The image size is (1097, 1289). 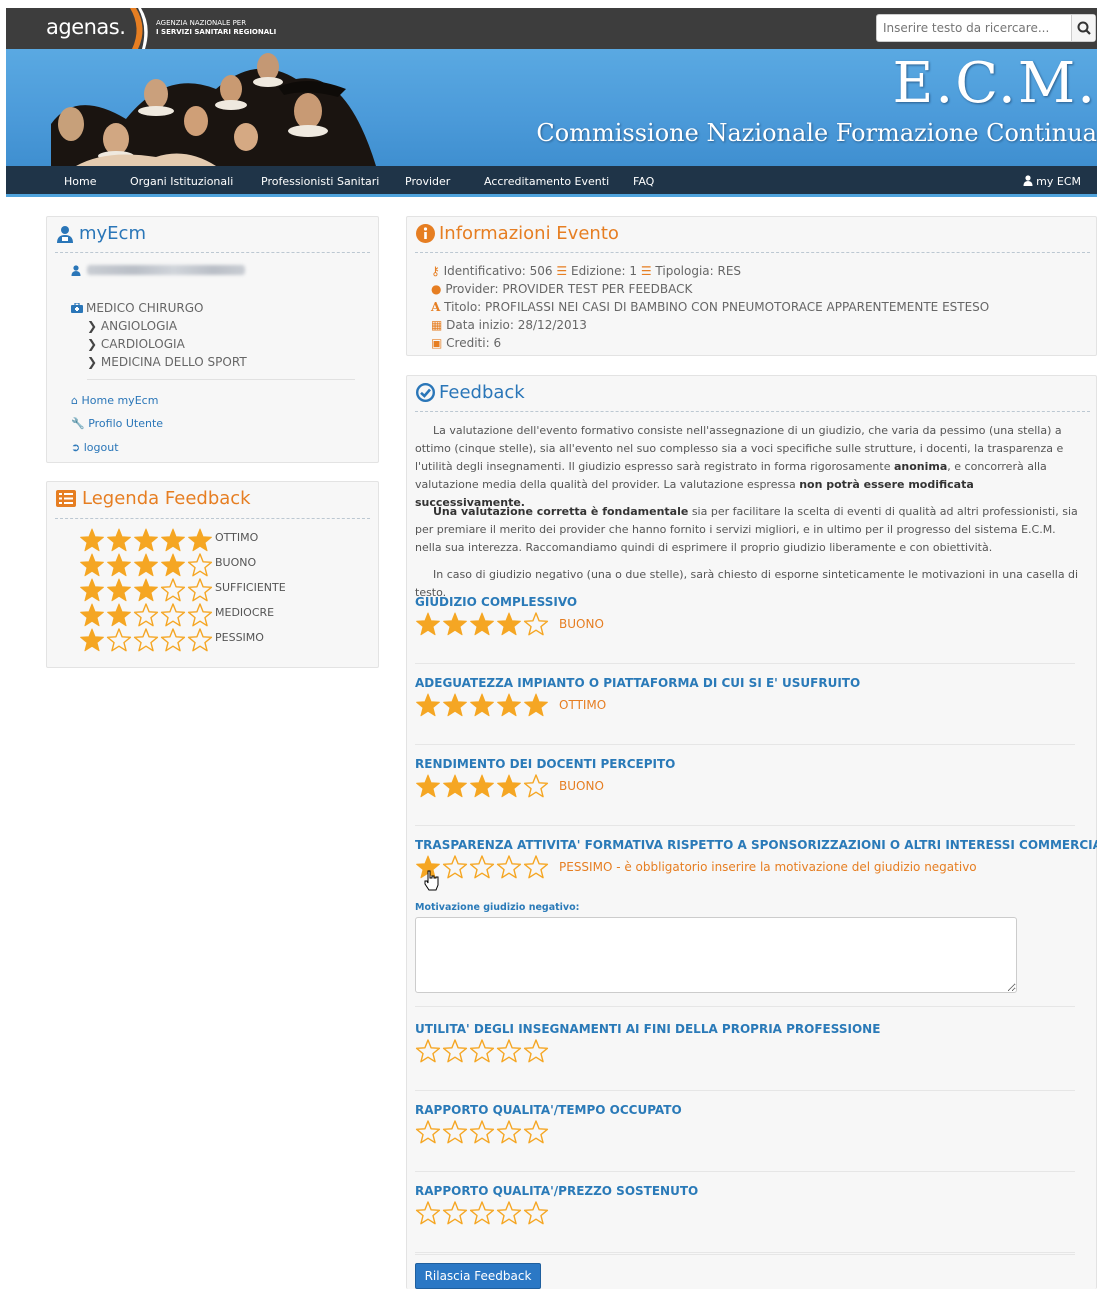 I want to click on question-title: RAPPORTO QUALITA'/PREZZO SOSTENUTO, so click(x=557, y=1191).